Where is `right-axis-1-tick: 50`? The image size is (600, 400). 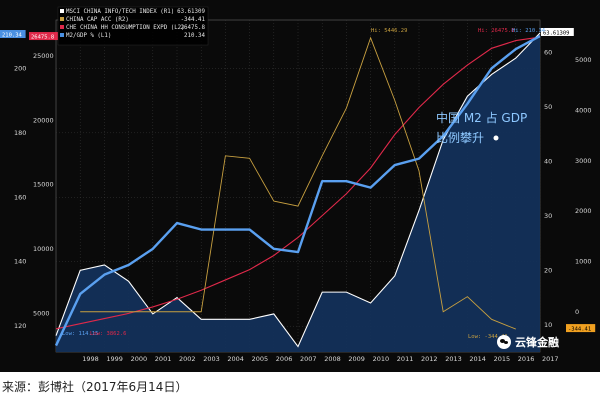
right-axis-1-tick: 50 is located at coordinates (548, 107).